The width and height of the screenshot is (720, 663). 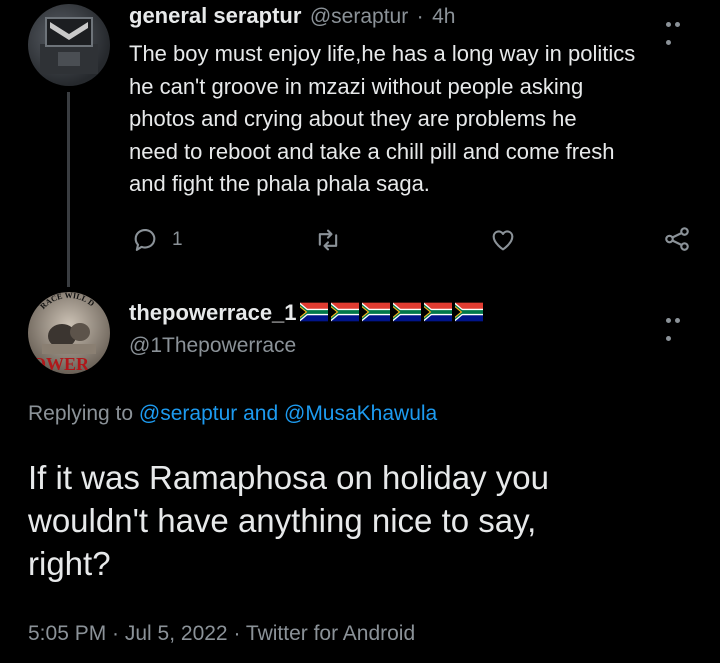 I want to click on tweet-text-line: wouldn't have anything nice to say,, so click(x=282, y=520).